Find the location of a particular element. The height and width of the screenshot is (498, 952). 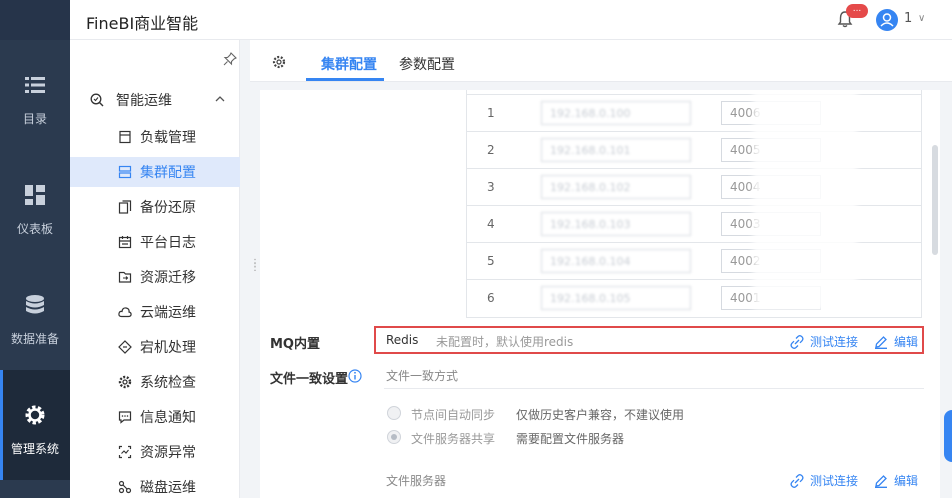

logo-area is located at coordinates (35, 20).